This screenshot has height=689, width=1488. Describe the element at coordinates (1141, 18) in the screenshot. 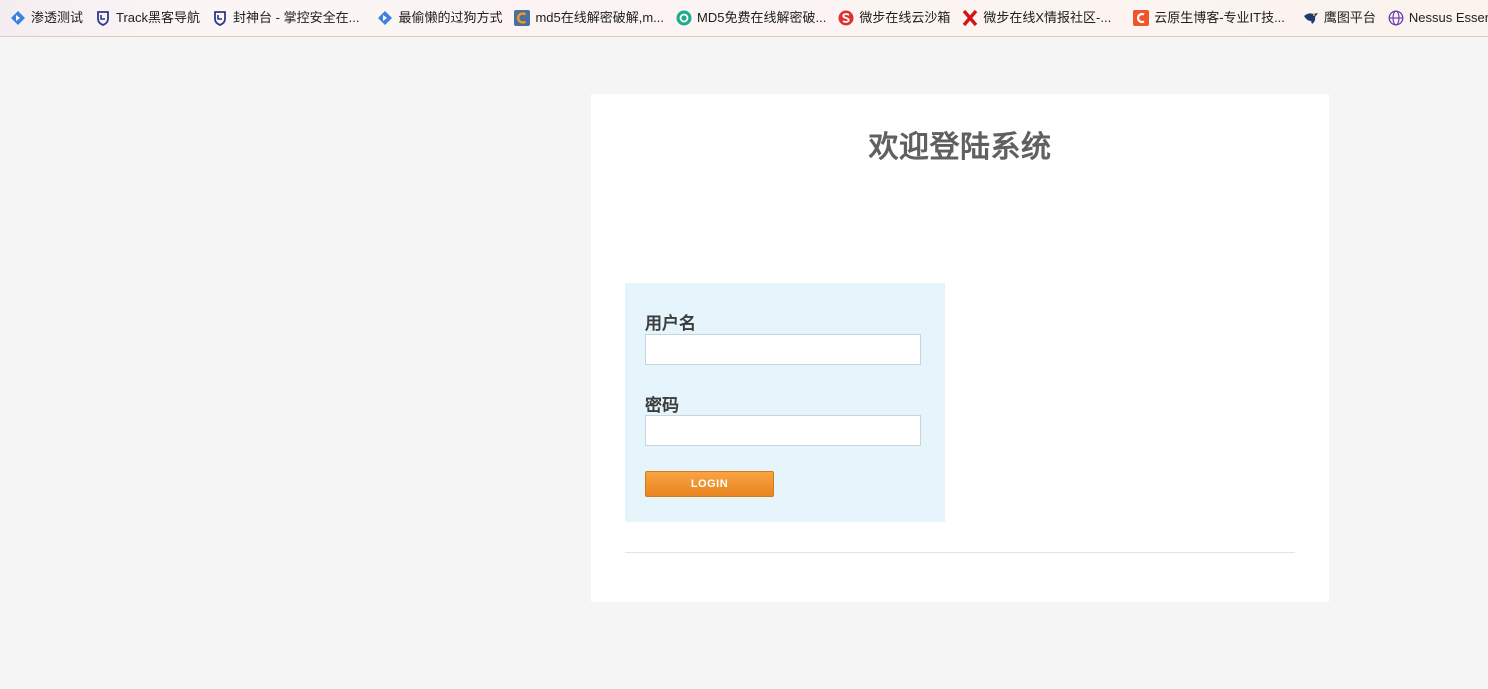

I see `c-square-icon` at that location.